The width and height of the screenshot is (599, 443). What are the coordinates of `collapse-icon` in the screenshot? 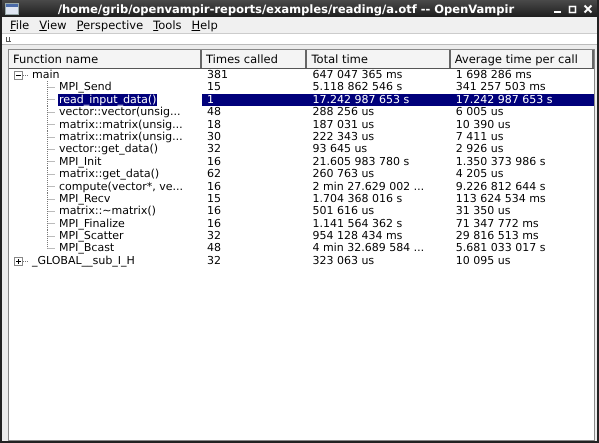 It's located at (21, 75).